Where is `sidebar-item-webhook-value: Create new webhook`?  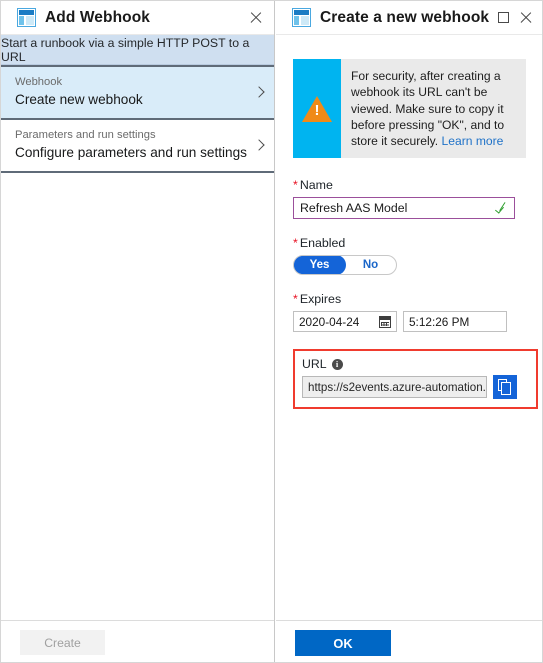
sidebar-item-webhook-value: Create new webhook is located at coordinates (79, 99).